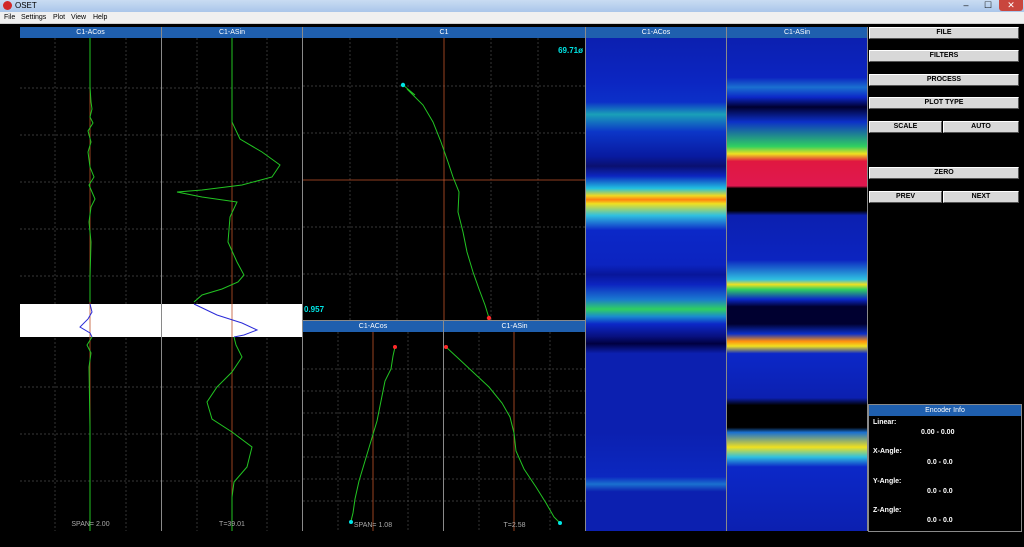 This screenshot has height=547, width=1024. I want to click on cscan-map-acos: C1-ACos, so click(656, 279).